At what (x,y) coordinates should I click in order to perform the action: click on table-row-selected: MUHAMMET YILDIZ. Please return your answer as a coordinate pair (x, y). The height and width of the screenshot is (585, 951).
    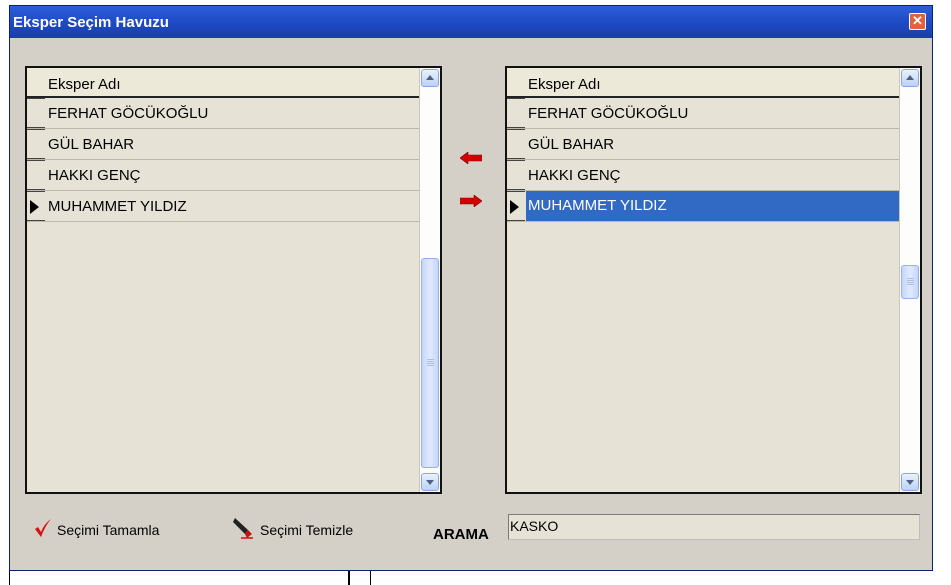
    Looking at the image, I should click on (703, 206).